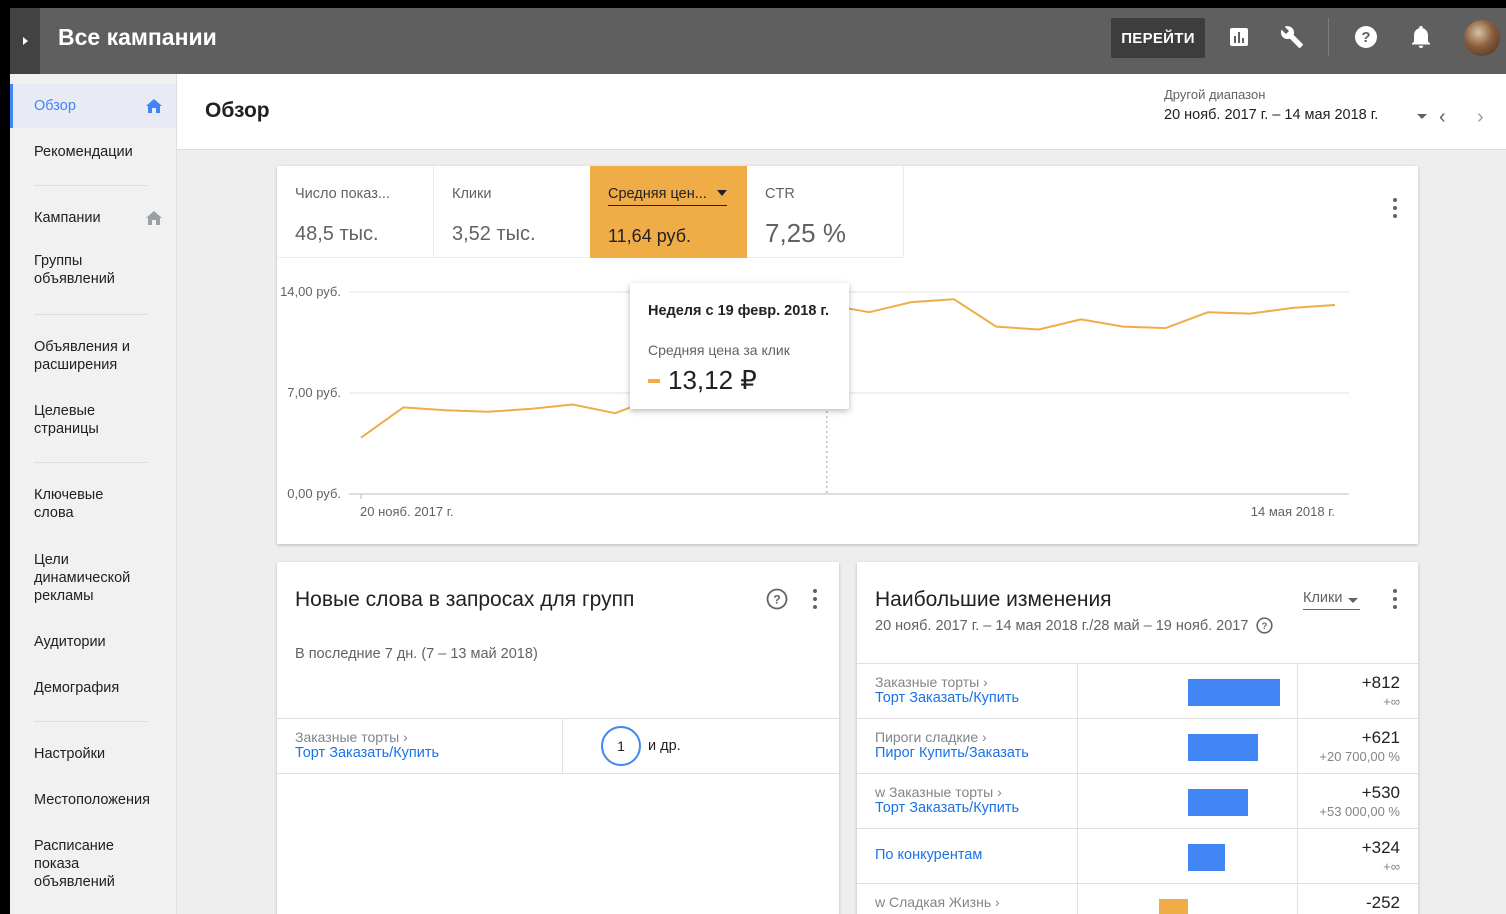  I want to click on sidebar-item-recommendations: Рекомендации, so click(93, 152).